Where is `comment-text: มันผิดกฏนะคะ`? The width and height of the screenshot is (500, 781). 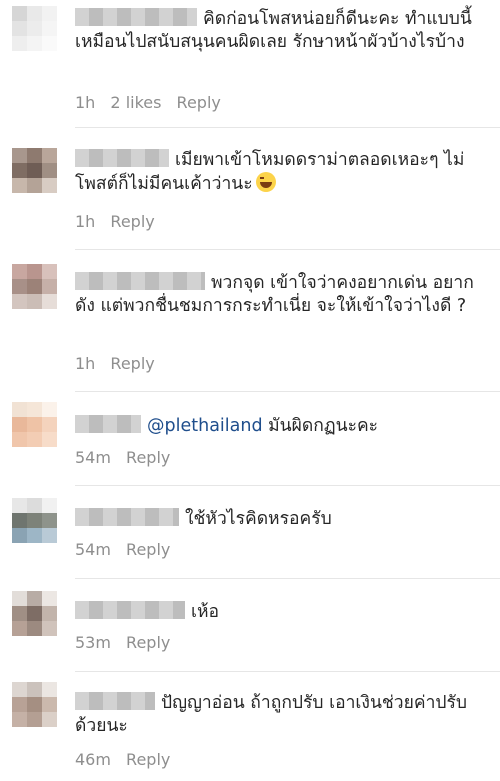 comment-text: มันผิดกฏนะคะ is located at coordinates (323, 426).